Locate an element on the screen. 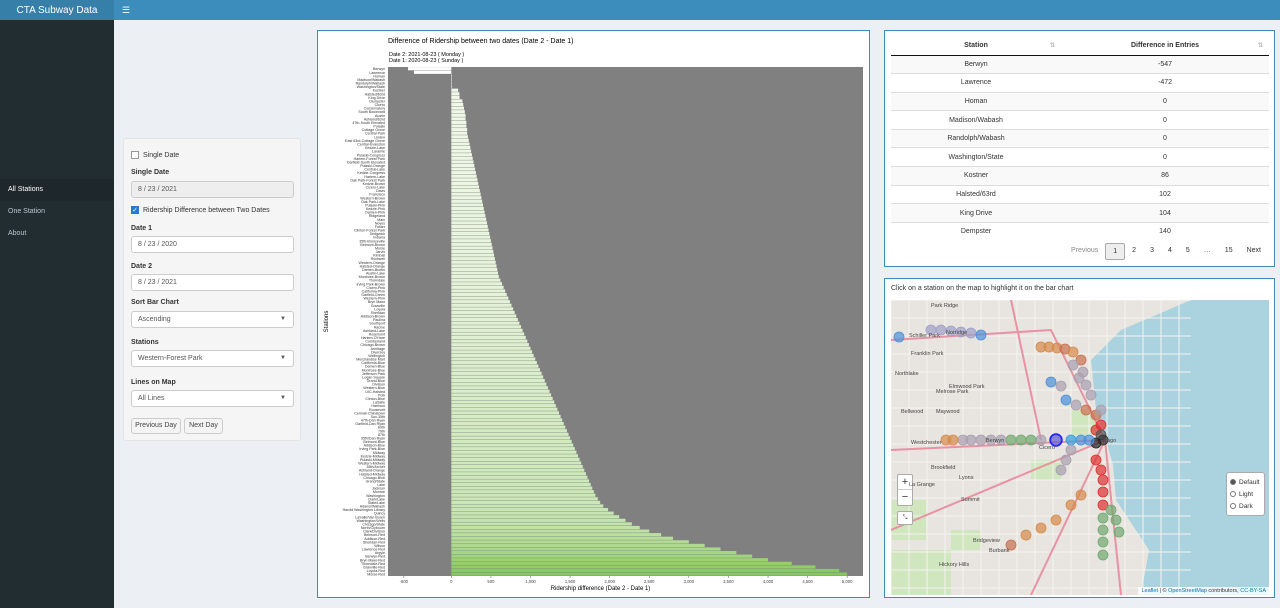 The width and height of the screenshot is (1280, 608). table-row: Madison/Wabash 0 is located at coordinates (1080, 120).